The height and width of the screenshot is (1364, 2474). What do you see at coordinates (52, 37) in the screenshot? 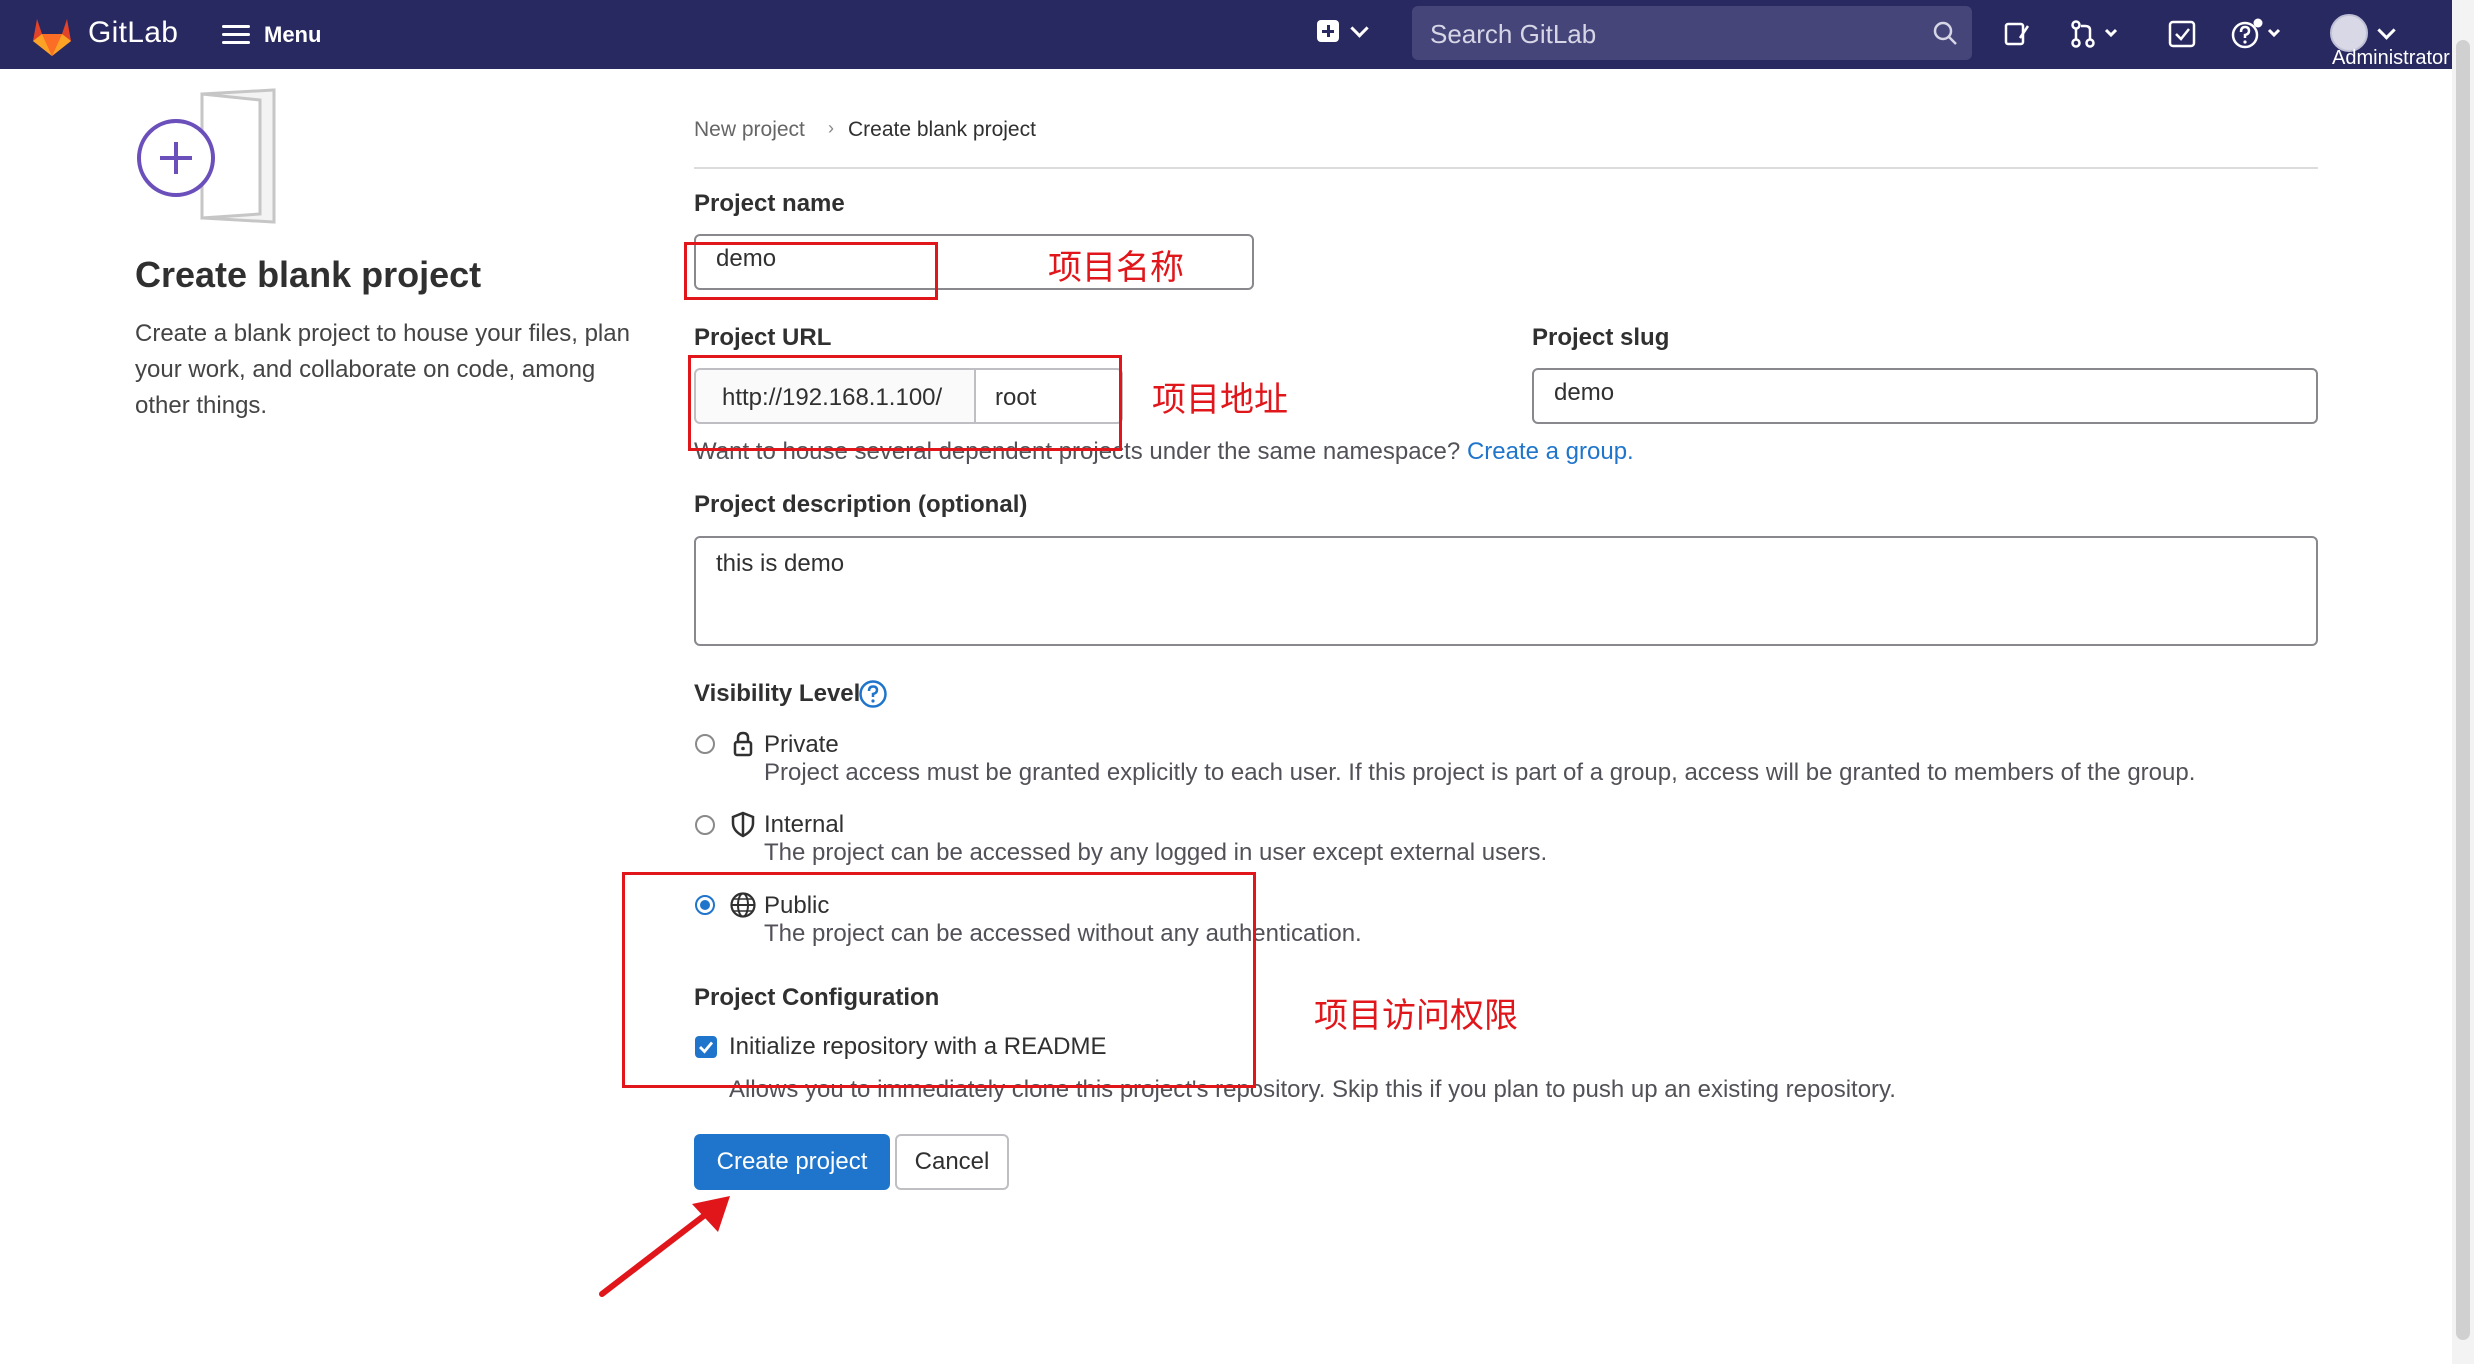
I see `gitlab-logo-icon` at bounding box center [52, 37].